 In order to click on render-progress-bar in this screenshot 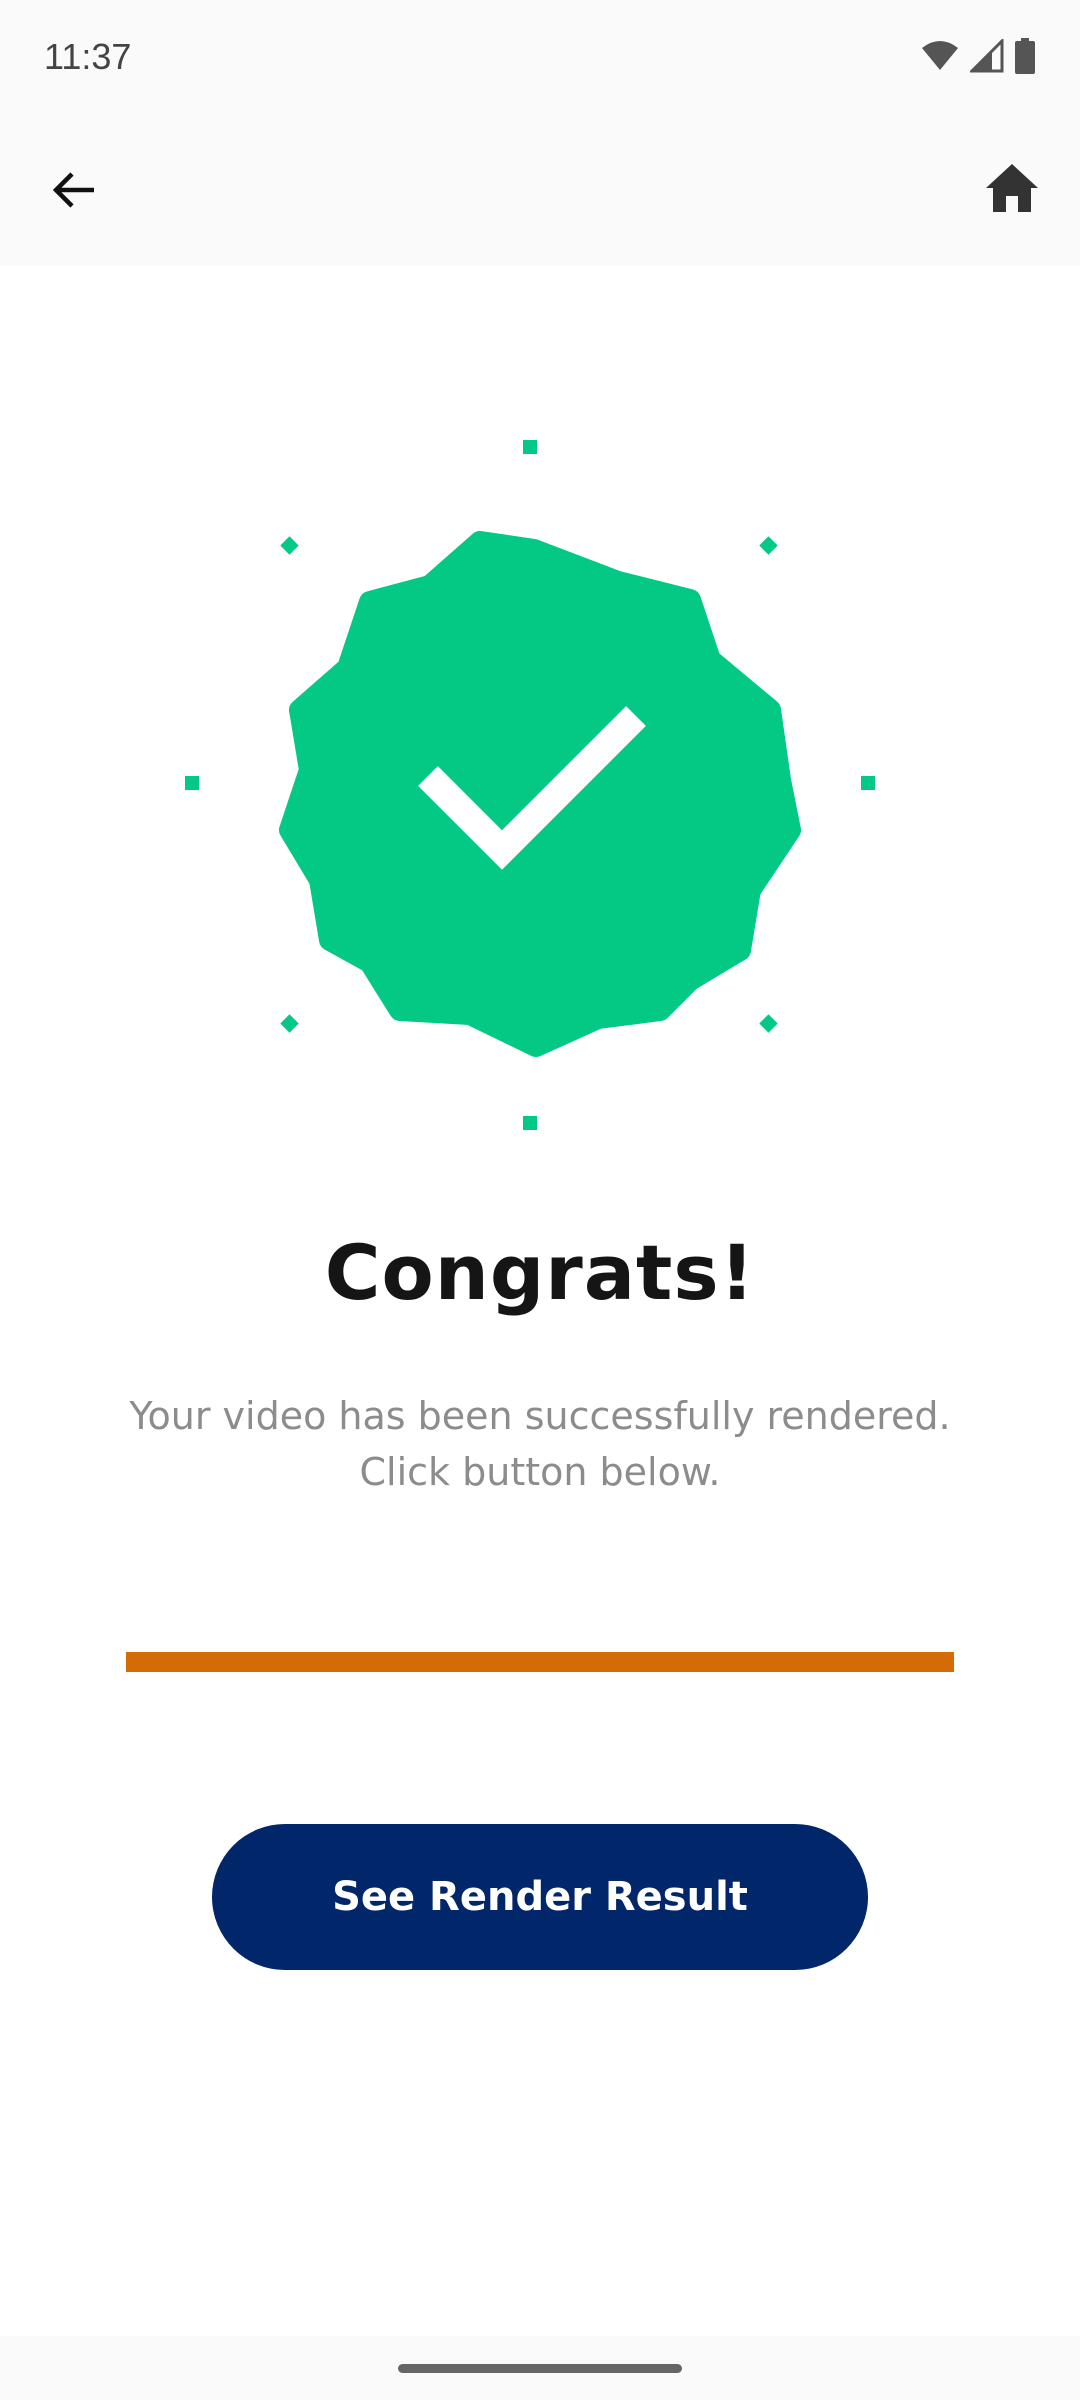, I will do `click(540, 1662)`.